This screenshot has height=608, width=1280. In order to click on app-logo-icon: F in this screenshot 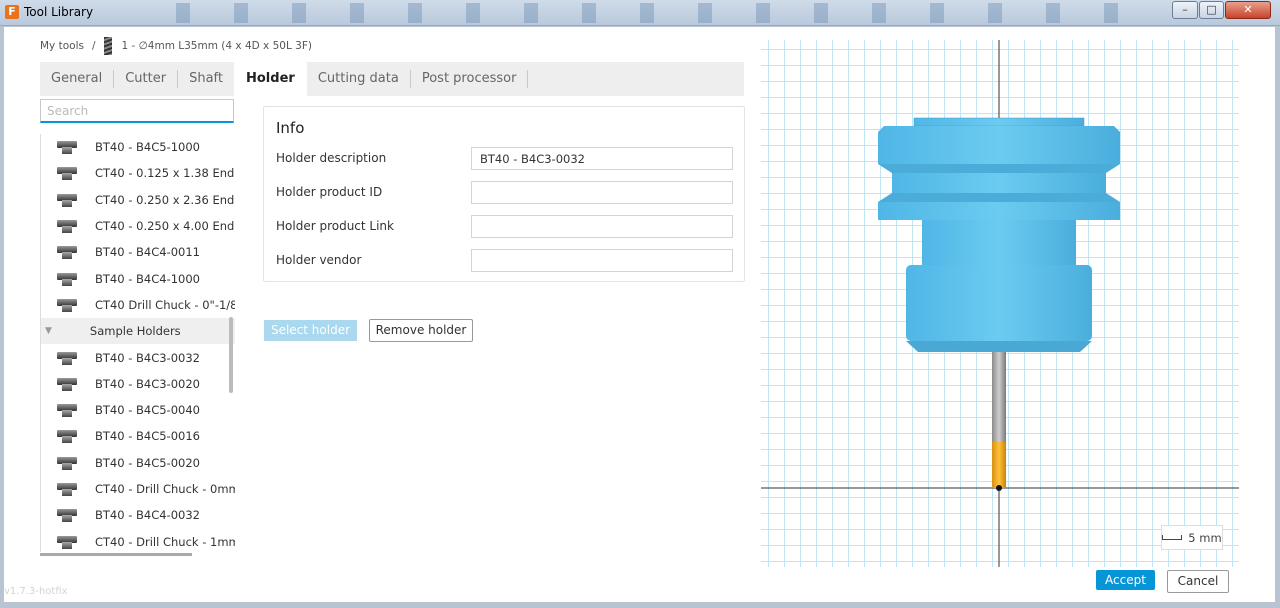, I will do `click(12, 12)`.